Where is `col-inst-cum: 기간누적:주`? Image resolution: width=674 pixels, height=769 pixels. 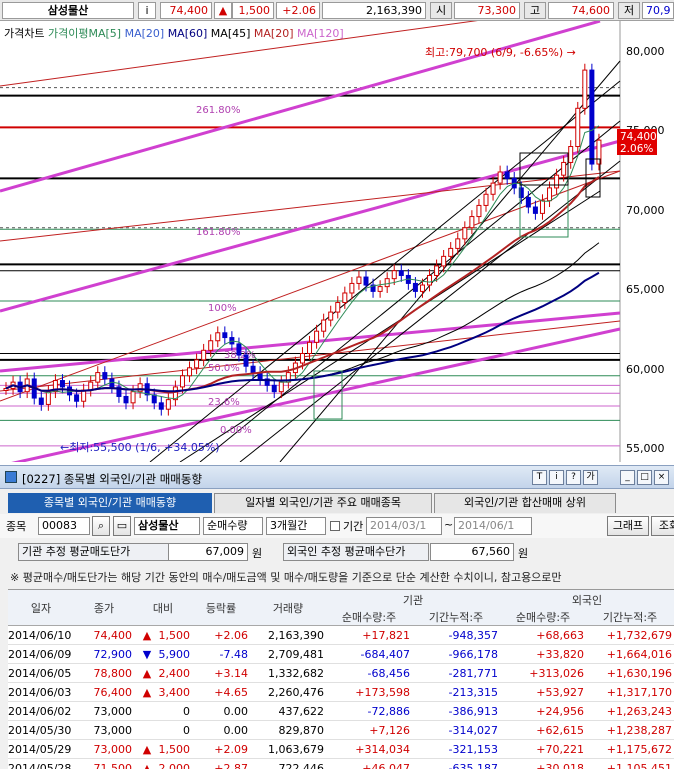
col-inst-cum: 기간누적:주 is located at coordinates (456, 617).